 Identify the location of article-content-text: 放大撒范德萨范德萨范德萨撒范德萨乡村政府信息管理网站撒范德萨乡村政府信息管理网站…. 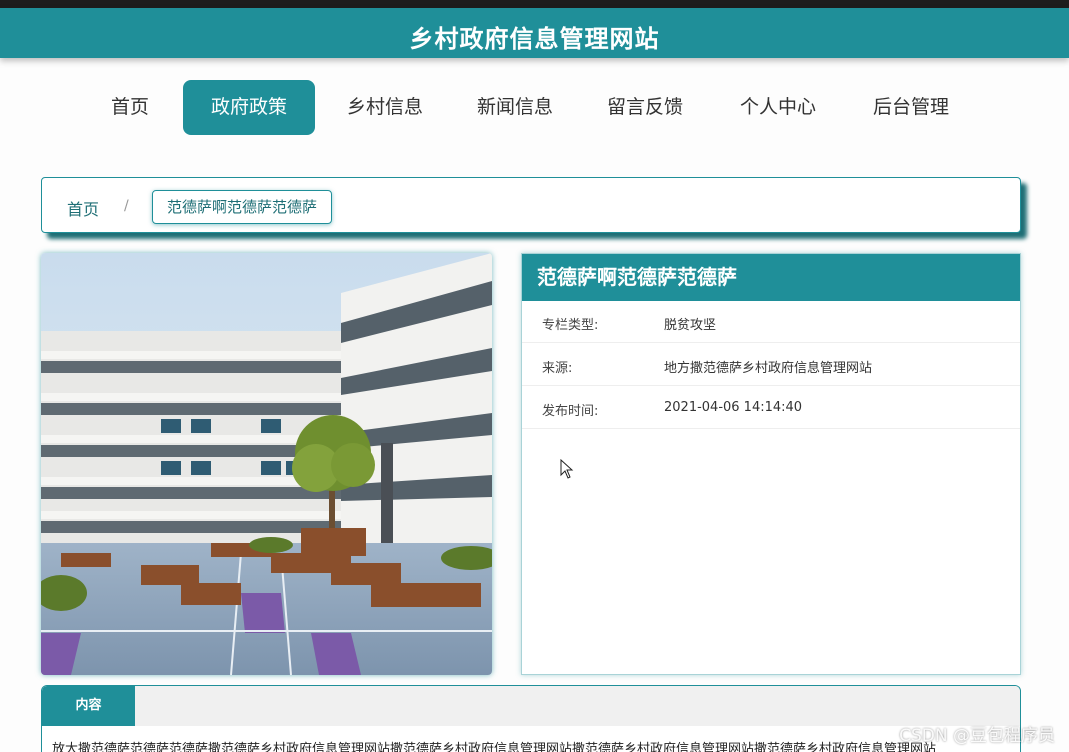
(494, 747).